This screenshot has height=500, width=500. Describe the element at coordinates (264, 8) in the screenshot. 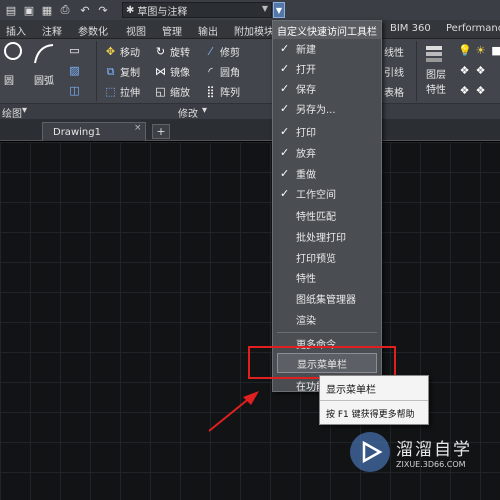

I see `chevron-down-icon: ▼` at that location.